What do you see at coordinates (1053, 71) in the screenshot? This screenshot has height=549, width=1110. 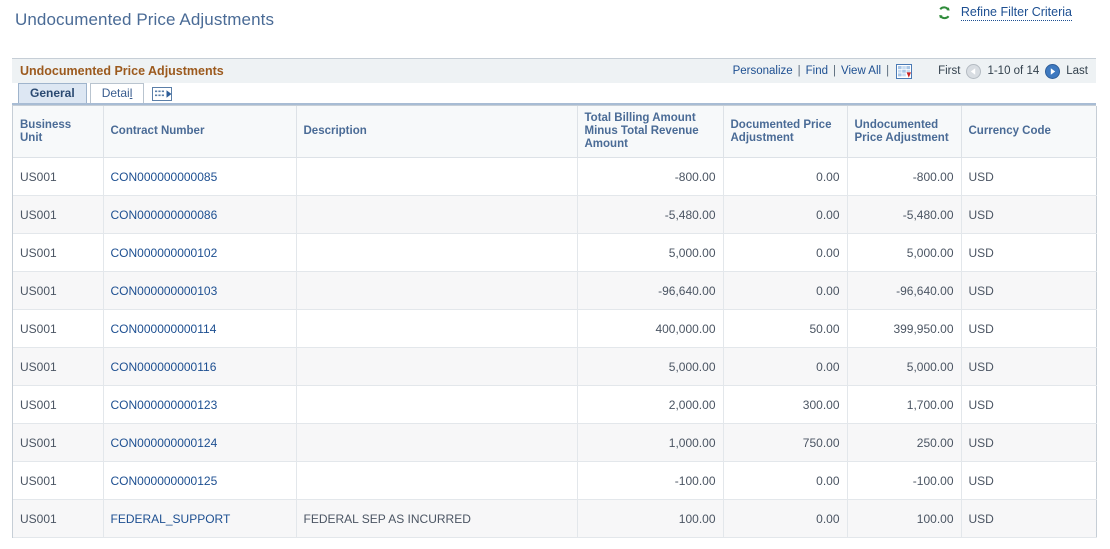 I see `next-page-arrow-icon` at bounding box center [1053, 71].